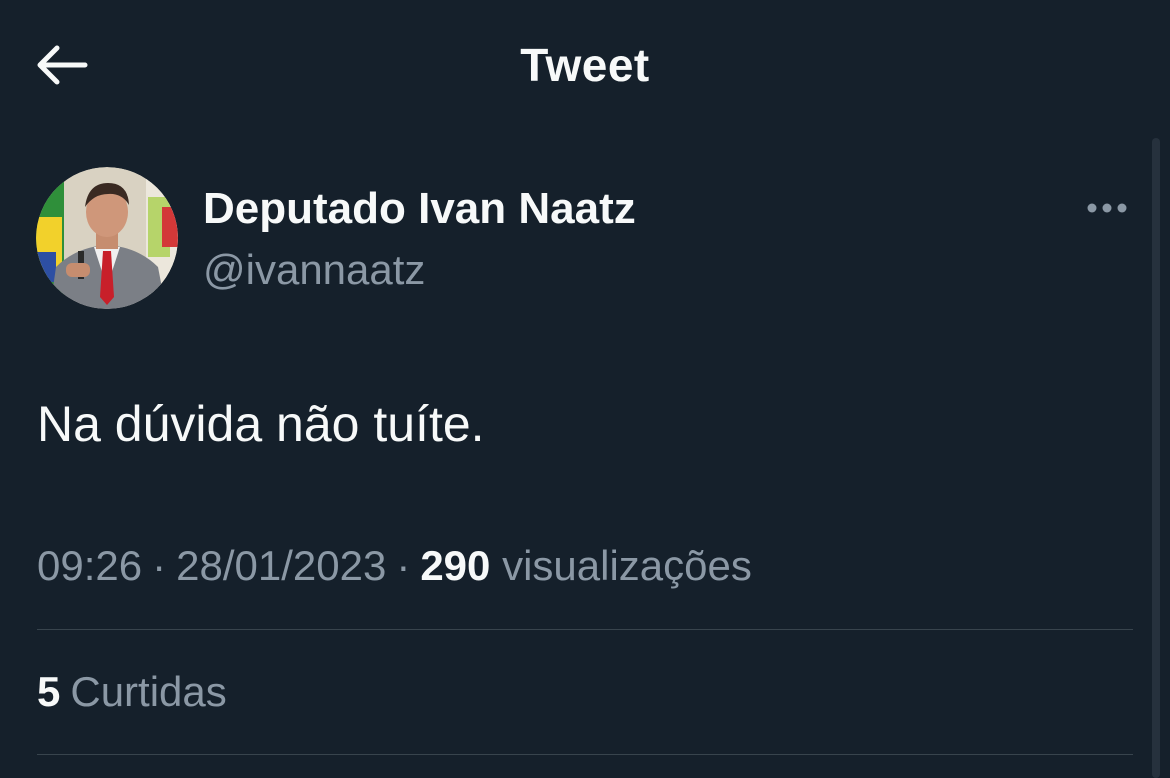  I want to click on ellipsis-horizontal-icon, so click(1107, 208).